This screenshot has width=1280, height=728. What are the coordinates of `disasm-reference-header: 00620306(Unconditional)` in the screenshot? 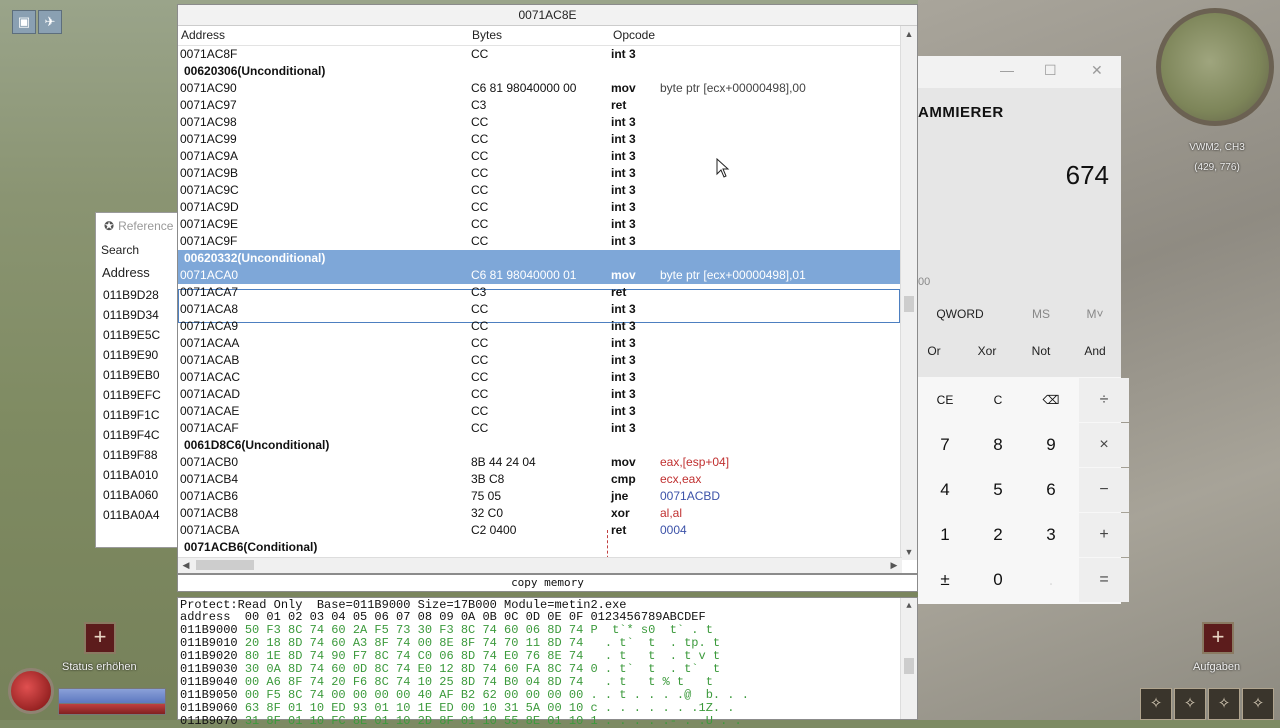 It's located at (539, 71).